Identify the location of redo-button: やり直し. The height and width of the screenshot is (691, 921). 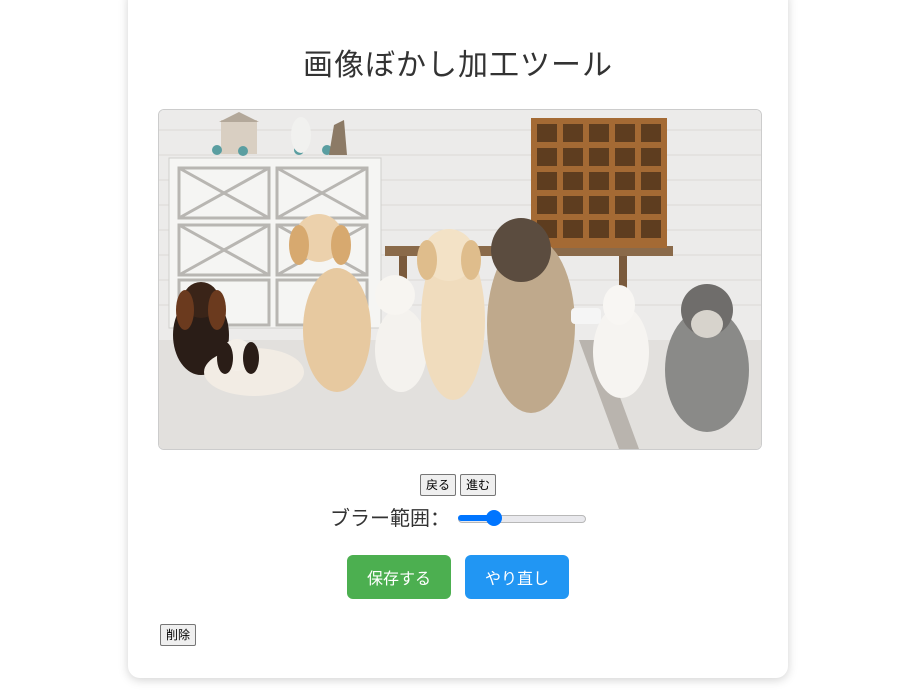
(517, 577).